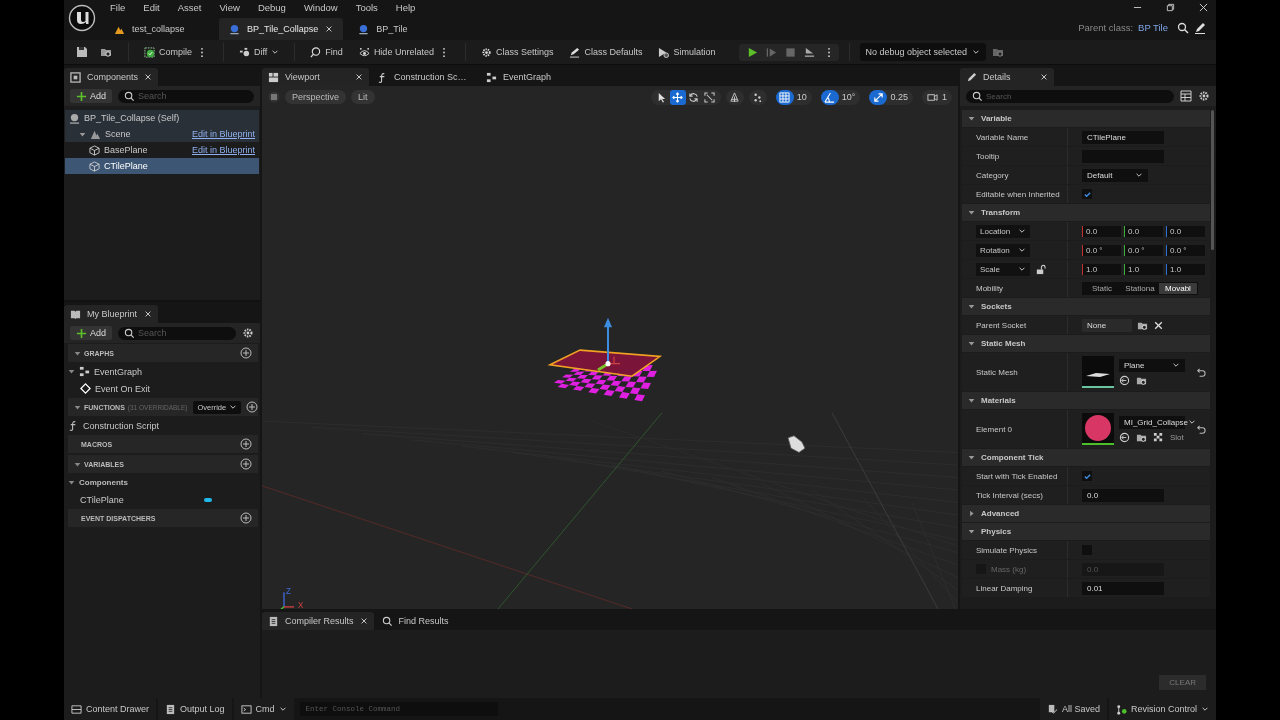  Describe the element at coordinates (443, 52) in the screenshot. I see `more-options-icon` at that location.